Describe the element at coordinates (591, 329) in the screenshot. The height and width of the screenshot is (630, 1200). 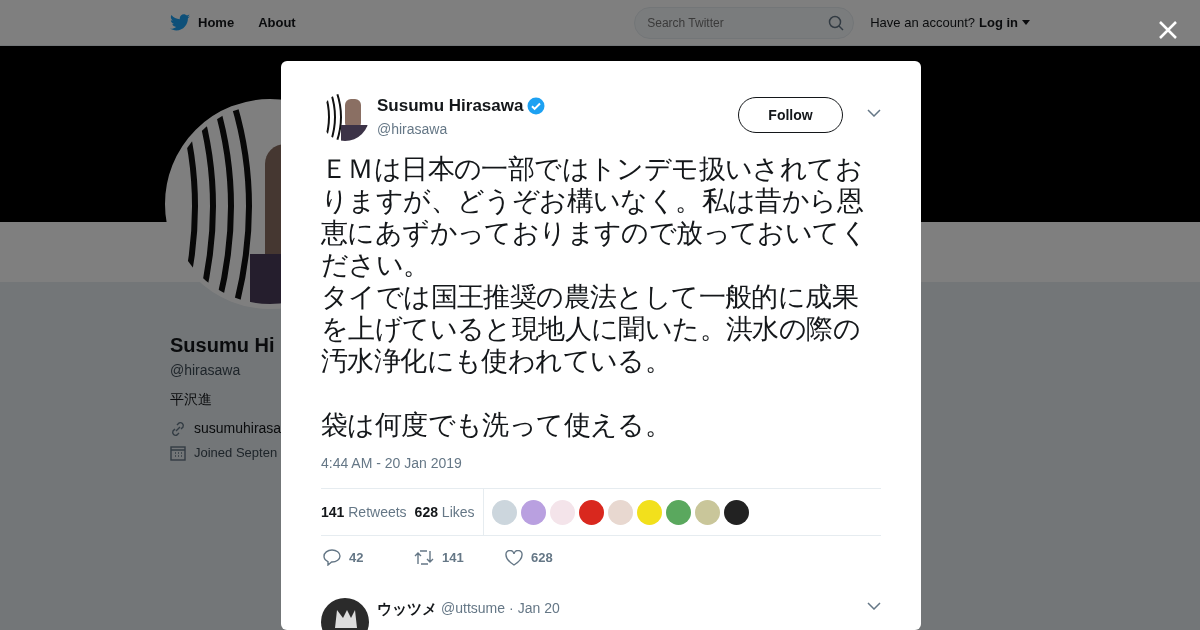
I see `tweet-text: タイでは国王推奨の農法として一般的に成果を上げていると現地人に聞いた。洪水の際の汚水浄化にも使われている。` at that location.